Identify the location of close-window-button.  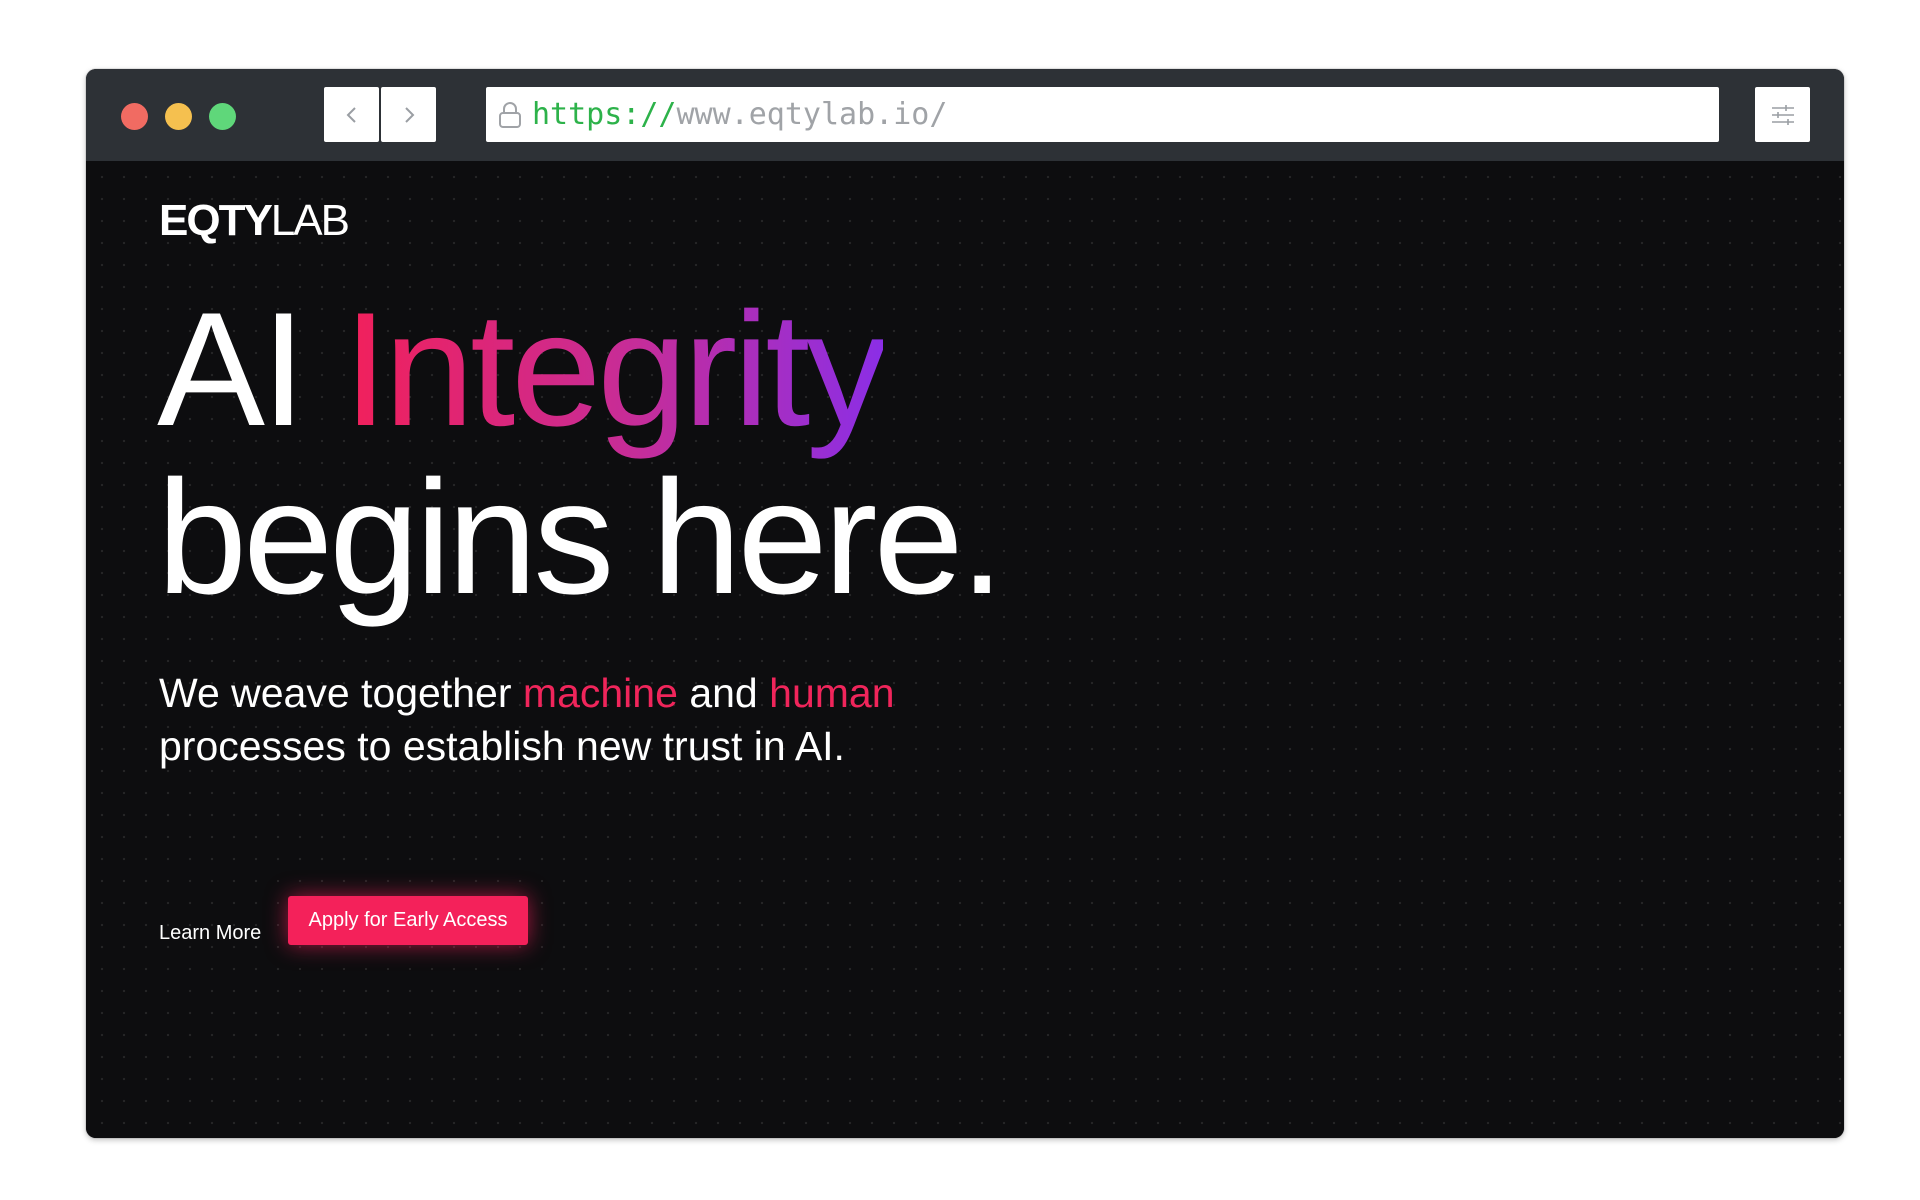
(134, 116).